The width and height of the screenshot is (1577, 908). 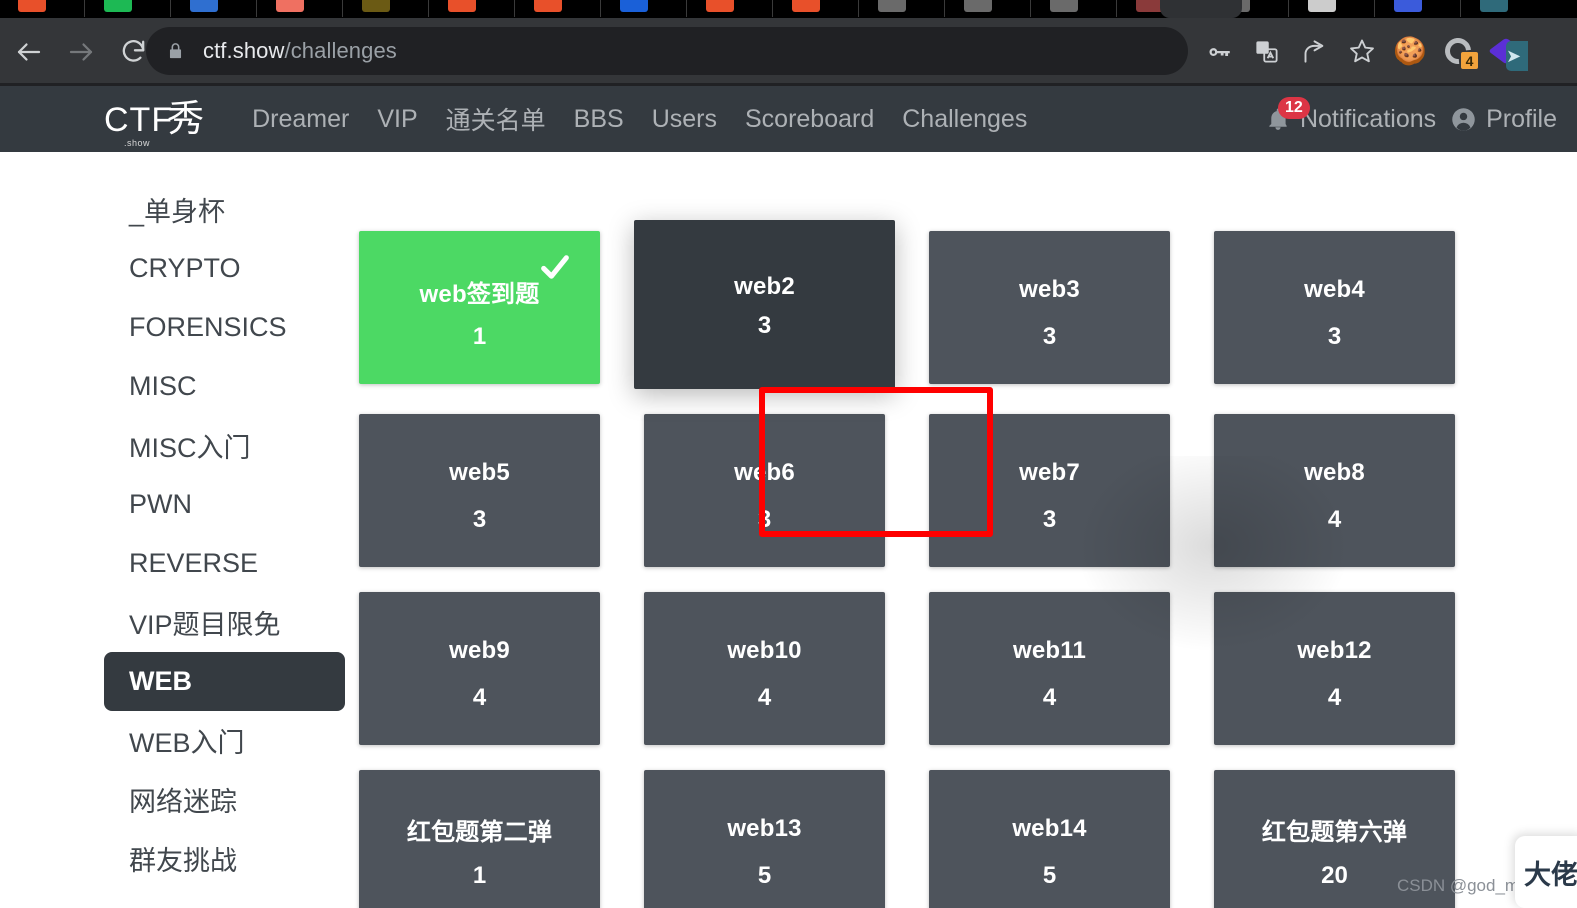 What do you see at coordinates (764, 668) in the screenshot?
I see `challenge-card: web10 4` at bounding box center [764, 668].